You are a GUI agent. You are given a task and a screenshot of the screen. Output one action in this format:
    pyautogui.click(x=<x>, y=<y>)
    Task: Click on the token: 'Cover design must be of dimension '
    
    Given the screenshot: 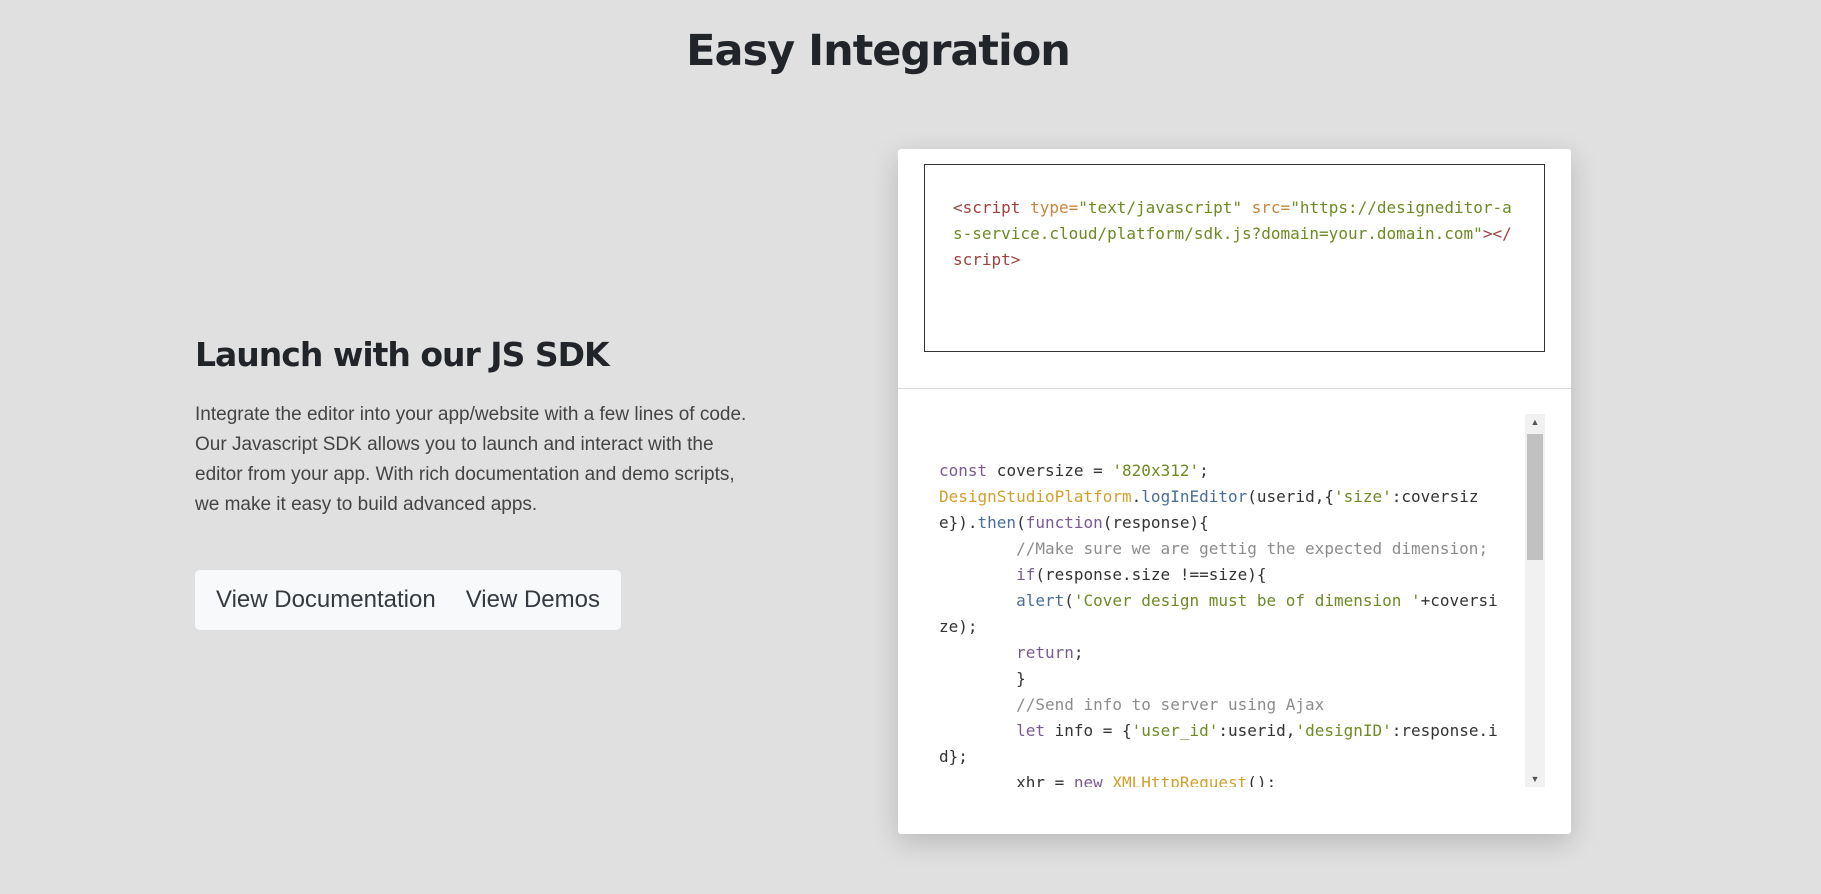 What is the action you would take?
    pyautogui.click(x=1247, y=600)
    